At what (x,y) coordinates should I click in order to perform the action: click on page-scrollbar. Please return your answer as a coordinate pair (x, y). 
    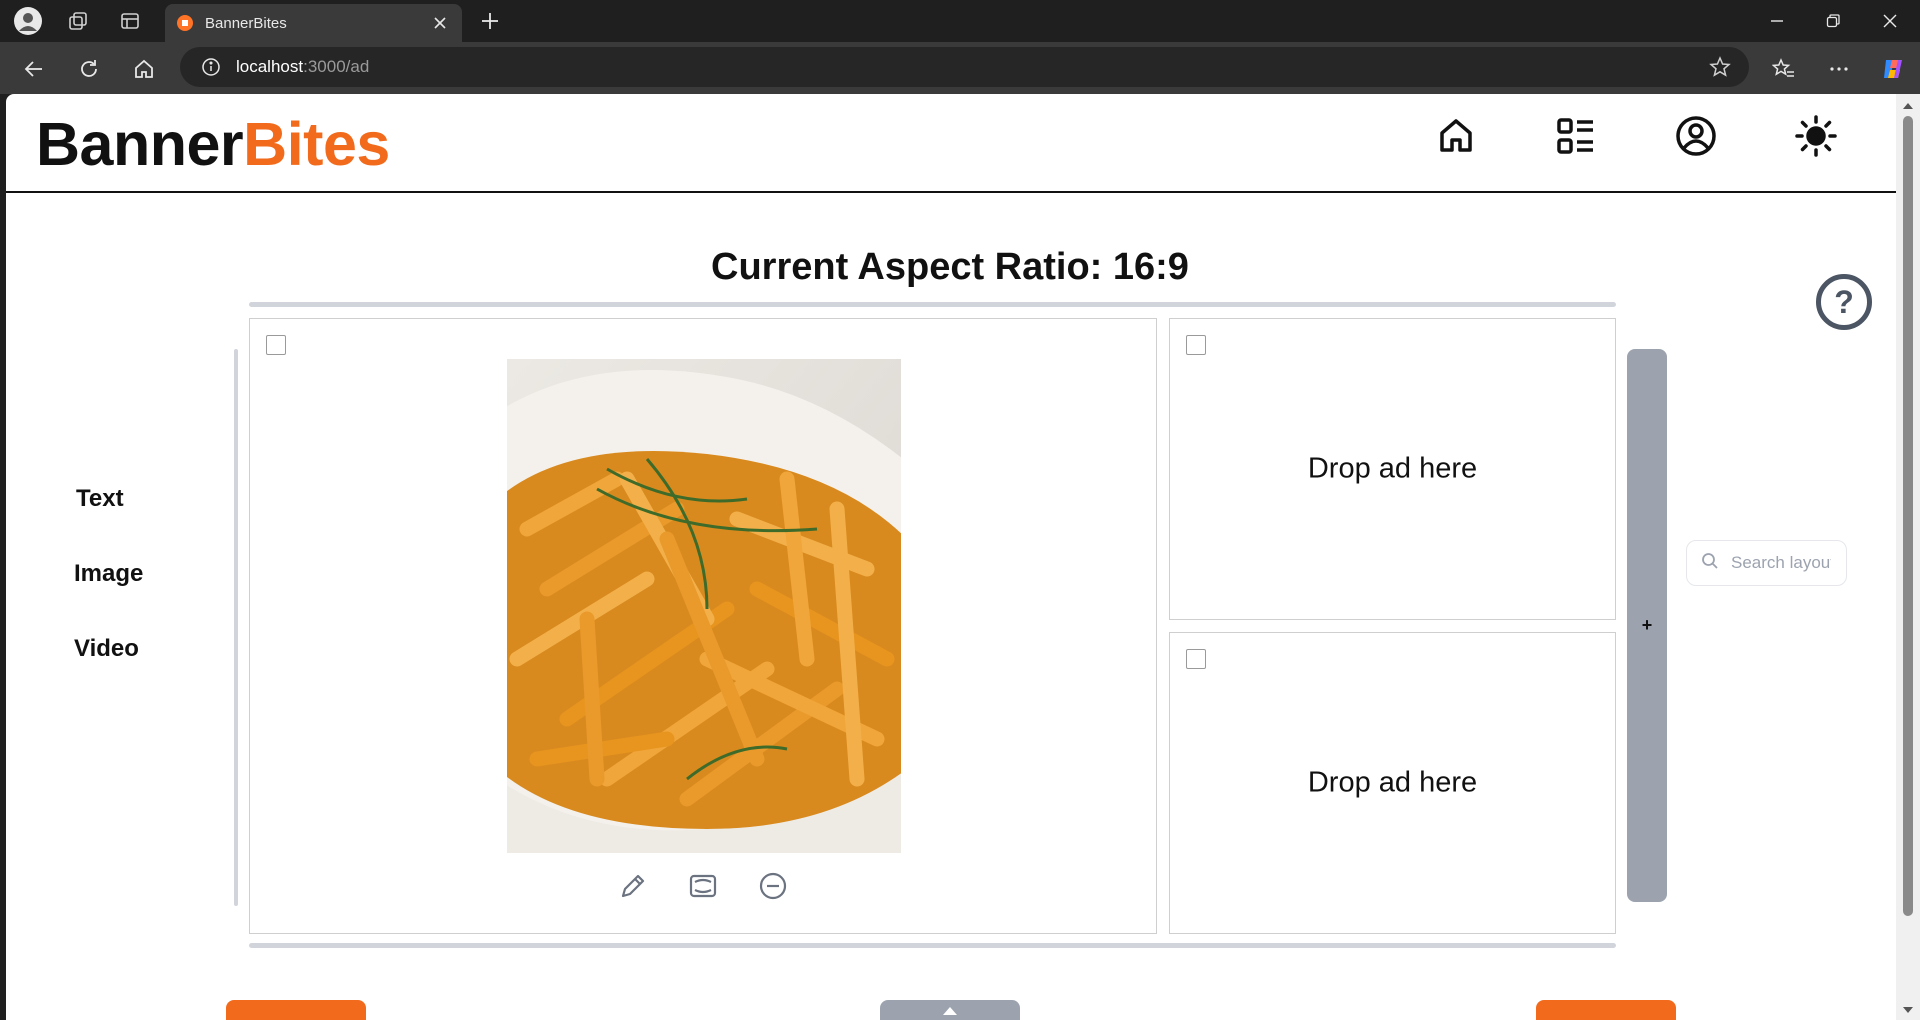
    Looking at the image, I should click on (1908, 557).